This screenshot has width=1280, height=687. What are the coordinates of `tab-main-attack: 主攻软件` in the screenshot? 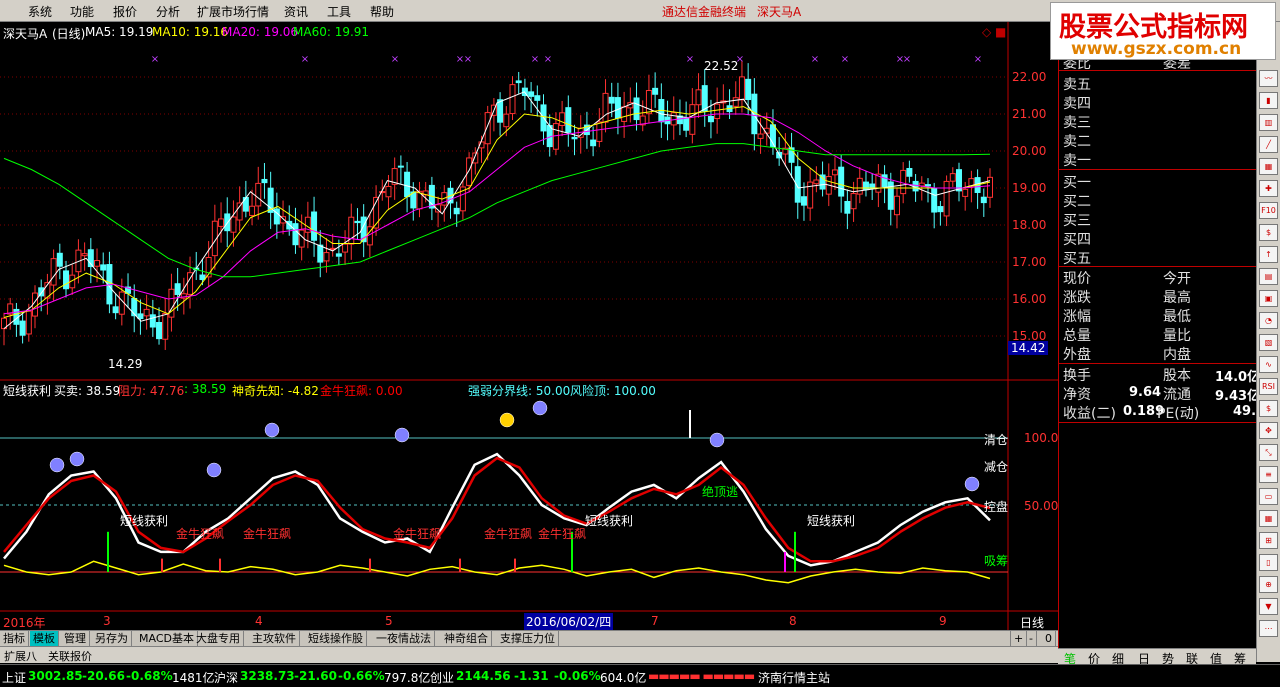 It's located at (274, 639).